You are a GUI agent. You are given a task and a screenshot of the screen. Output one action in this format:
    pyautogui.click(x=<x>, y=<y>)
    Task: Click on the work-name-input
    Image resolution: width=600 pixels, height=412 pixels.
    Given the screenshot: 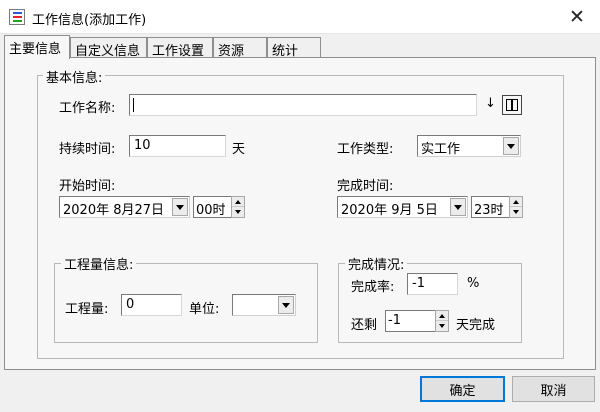 What is the action you would take?
    pyautogui.click(x=303, y=105)
    